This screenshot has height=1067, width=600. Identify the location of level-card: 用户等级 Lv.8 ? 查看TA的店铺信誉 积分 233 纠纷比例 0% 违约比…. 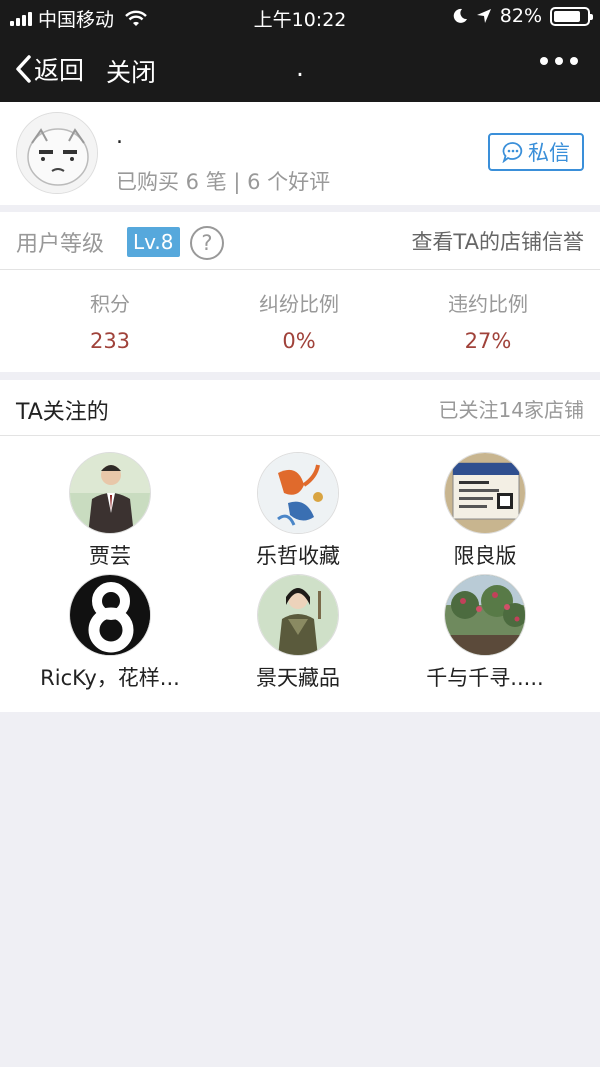
(300, 292).